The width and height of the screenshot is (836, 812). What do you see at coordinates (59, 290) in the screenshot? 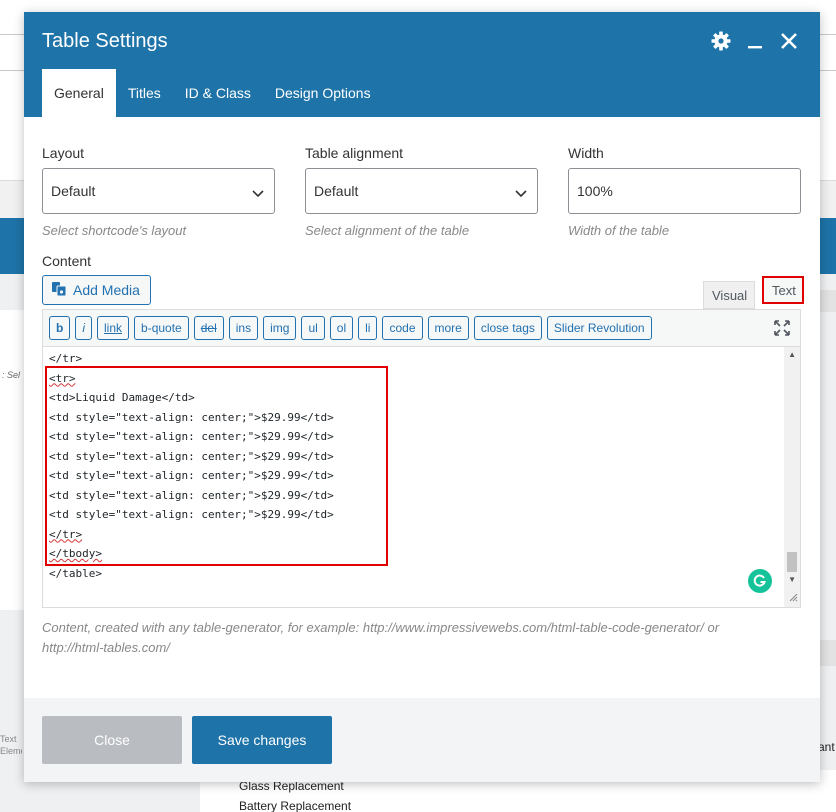
I see `media-icon` at bounding box center [59, 290].